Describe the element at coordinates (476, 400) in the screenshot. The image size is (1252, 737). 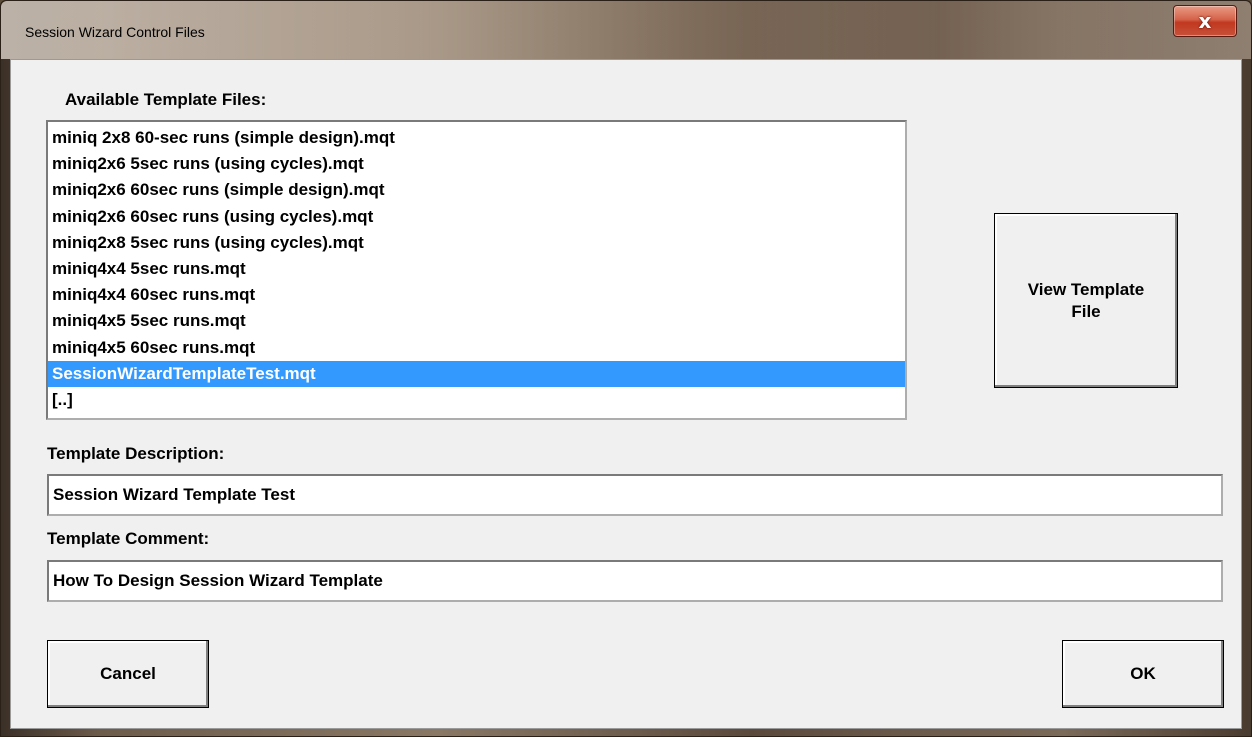
I see `list-item-parent-dir: [..]` at that location.